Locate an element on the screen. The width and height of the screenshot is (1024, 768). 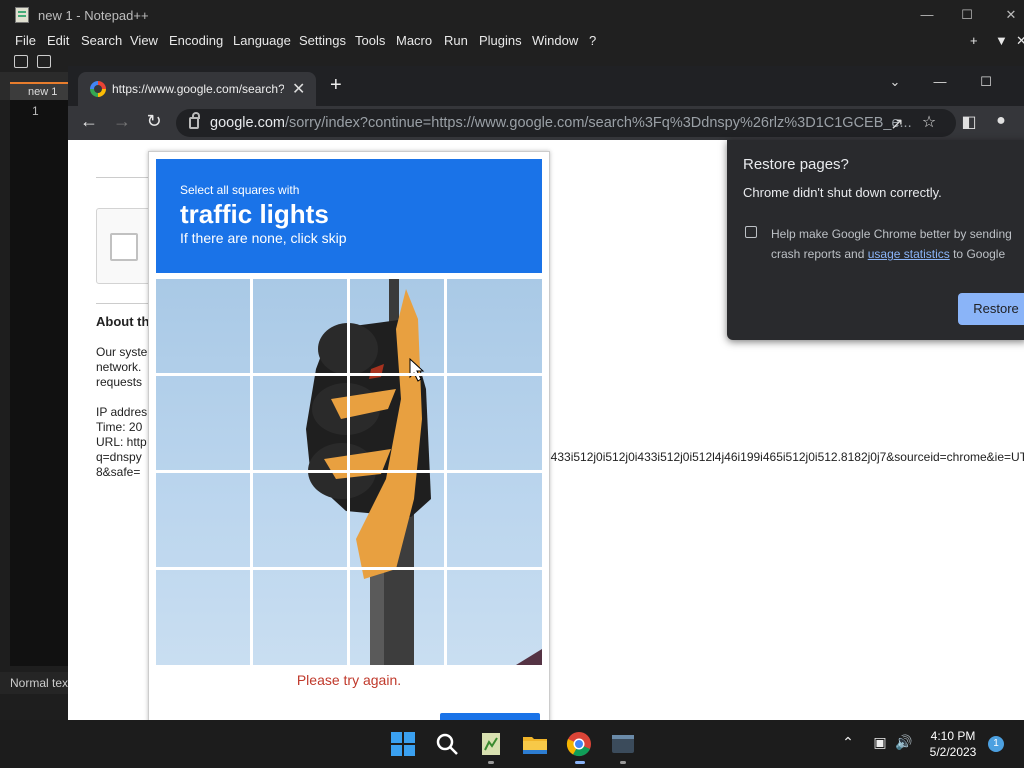
bookmark-star-icon: ☆ is located at coordinates (929, 122).